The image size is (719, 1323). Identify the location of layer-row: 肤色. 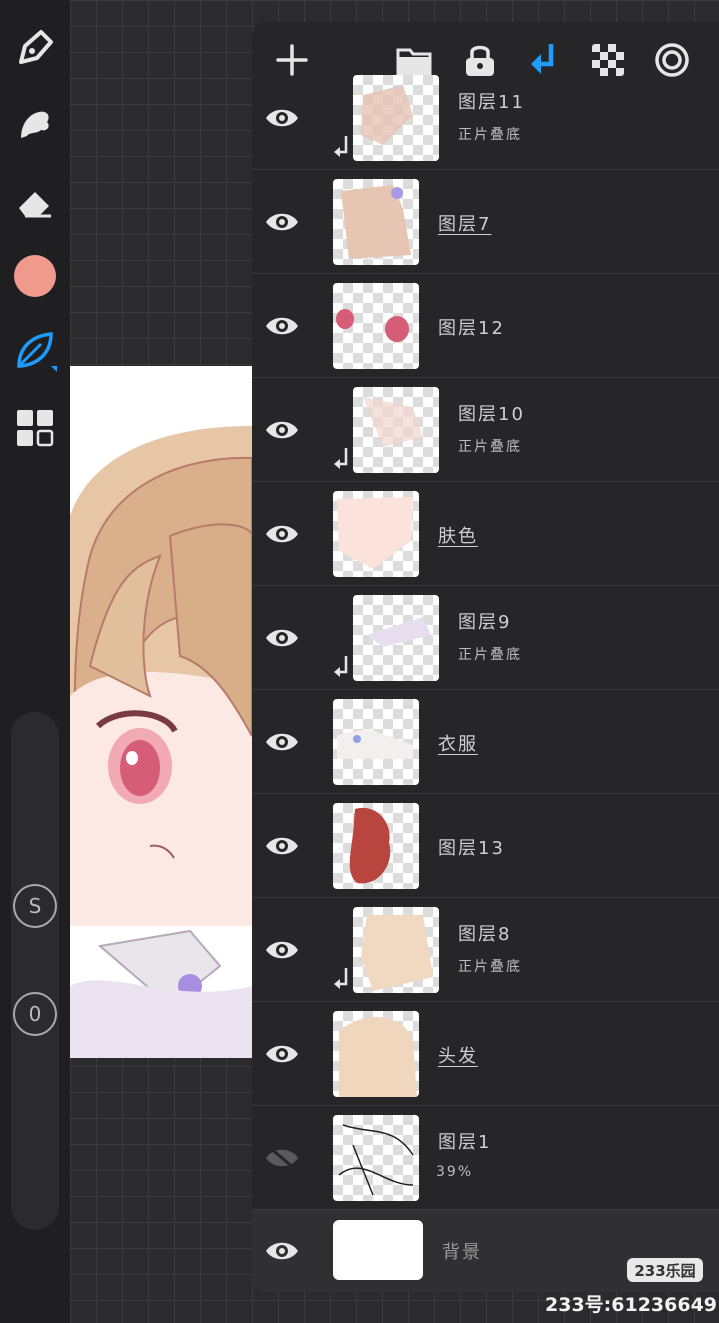
(485, 534).